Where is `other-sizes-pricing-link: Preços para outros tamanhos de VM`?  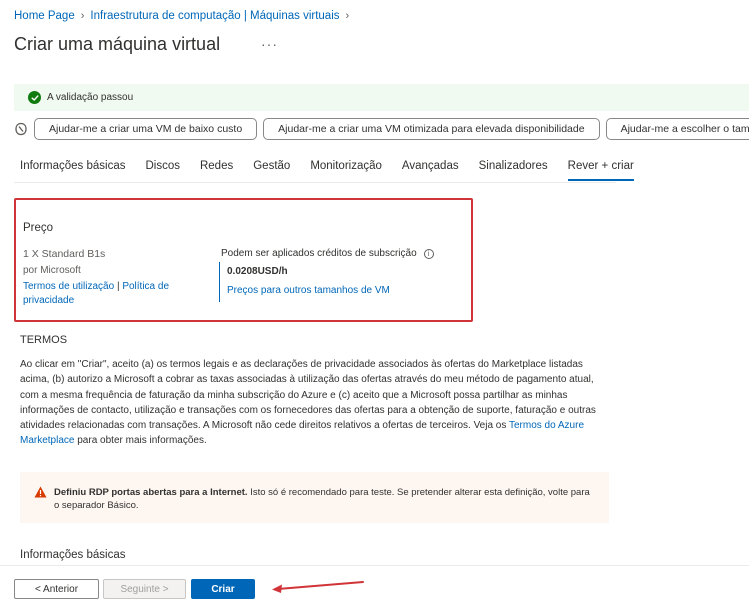 other-sizes-pricing-link: Preços para outros tamanhos de VM is located at coordinates (308, 290).